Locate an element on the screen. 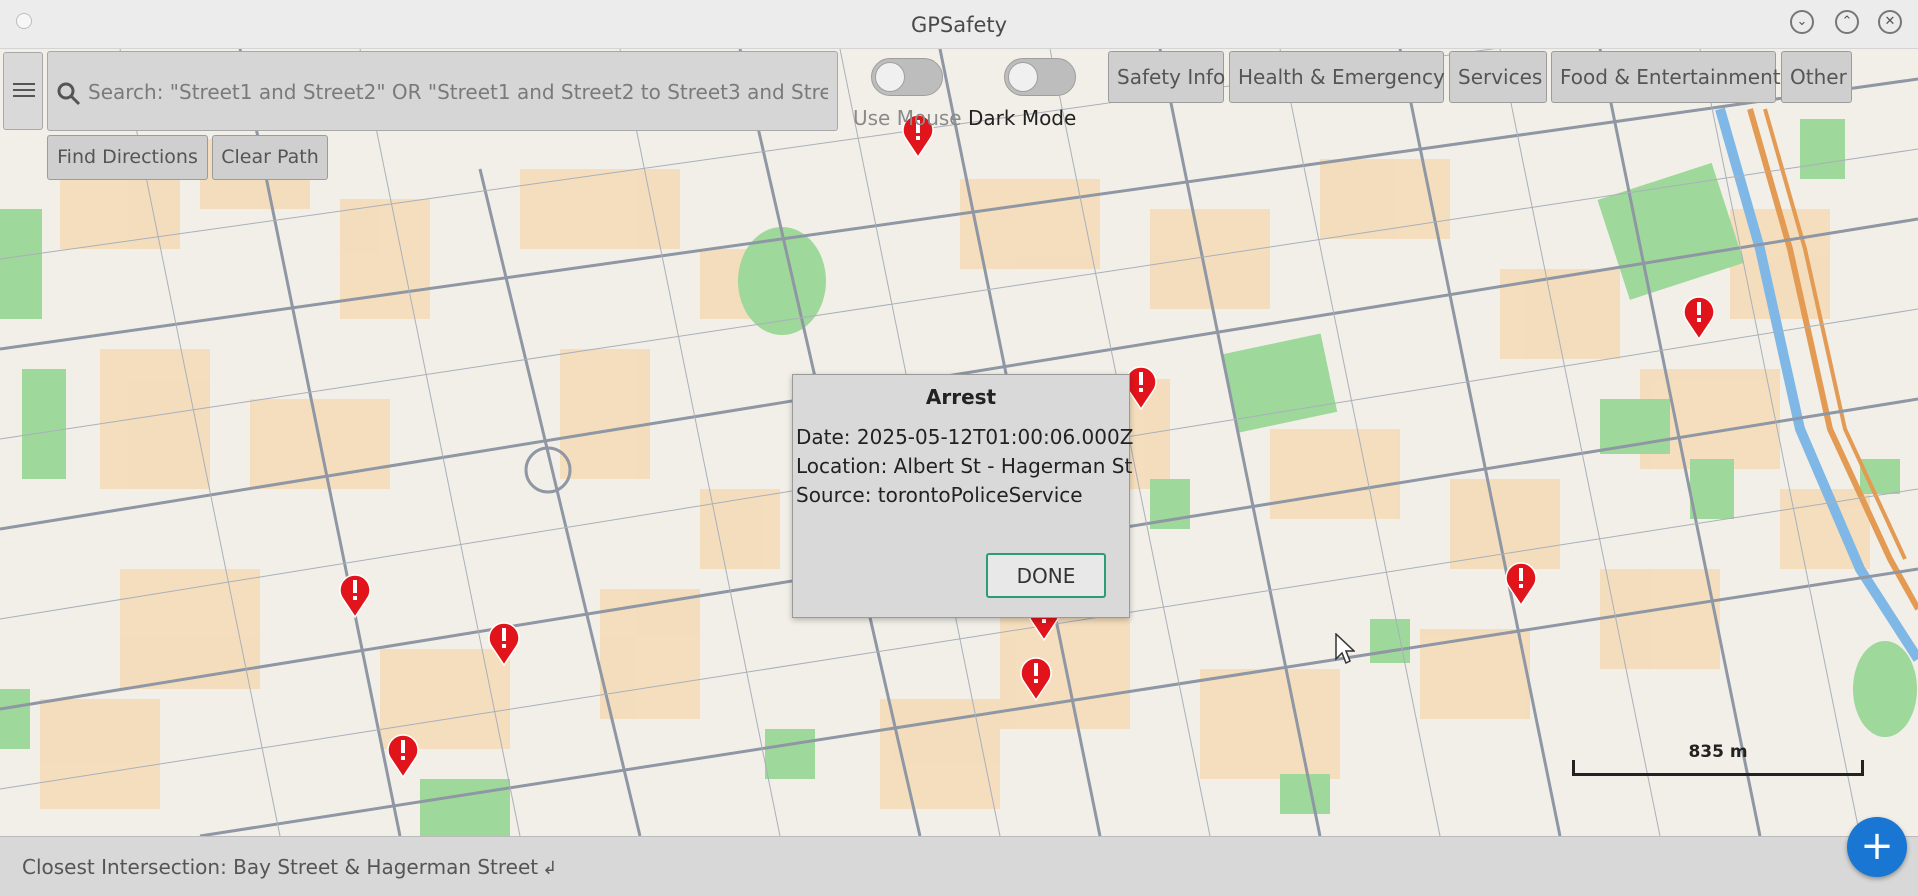  window-title: GPSafety is located at coordinates (959, 25).